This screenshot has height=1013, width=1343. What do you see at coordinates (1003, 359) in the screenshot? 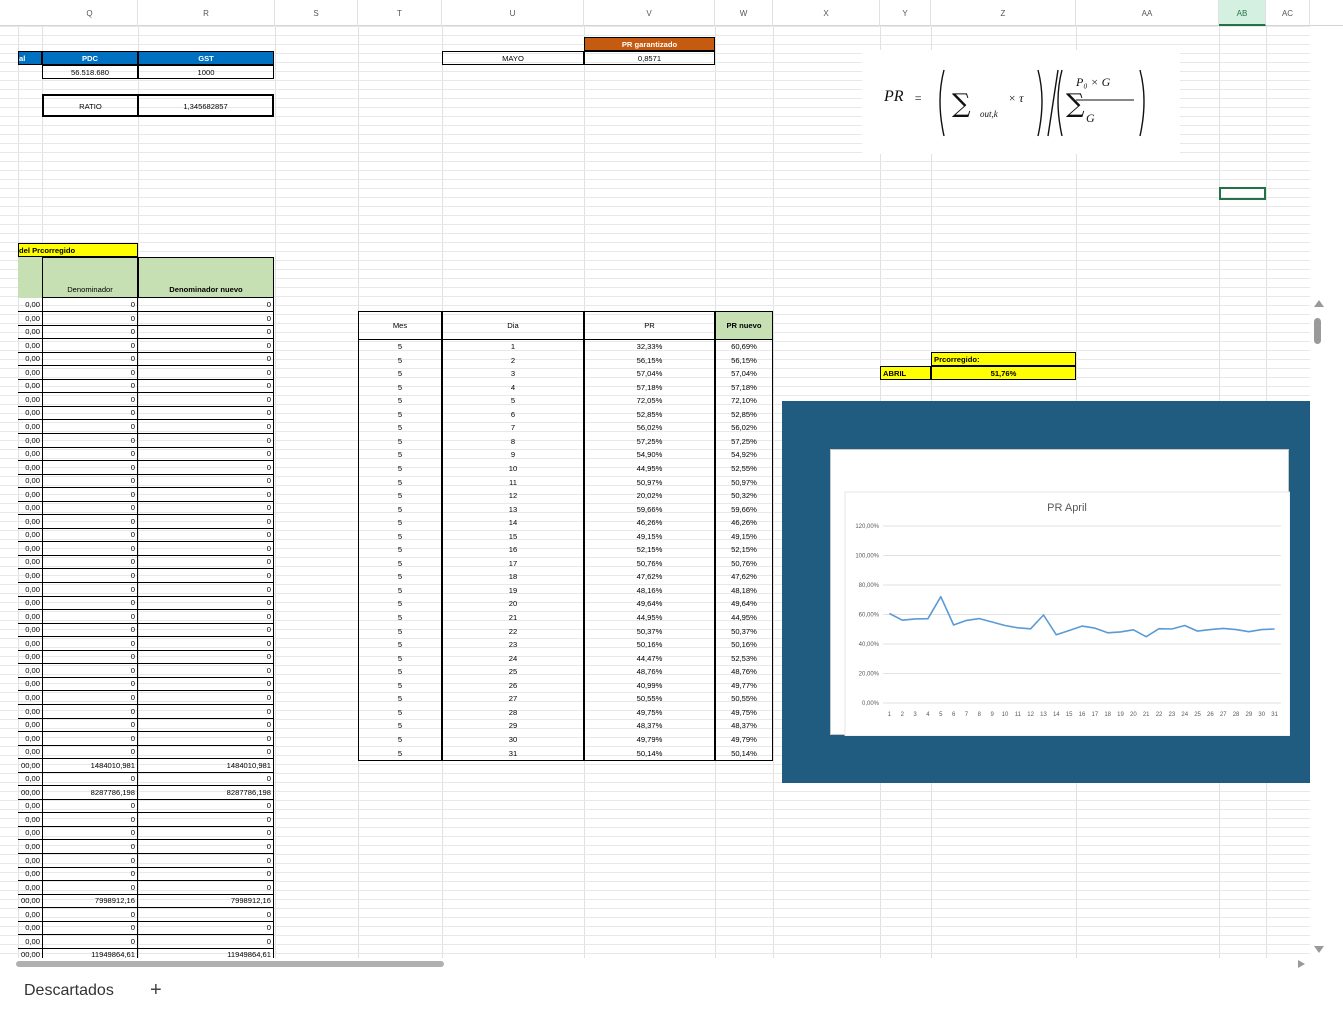
I see `prcorregido-label: Prcorregido:` at bounding box center [1003, 359].